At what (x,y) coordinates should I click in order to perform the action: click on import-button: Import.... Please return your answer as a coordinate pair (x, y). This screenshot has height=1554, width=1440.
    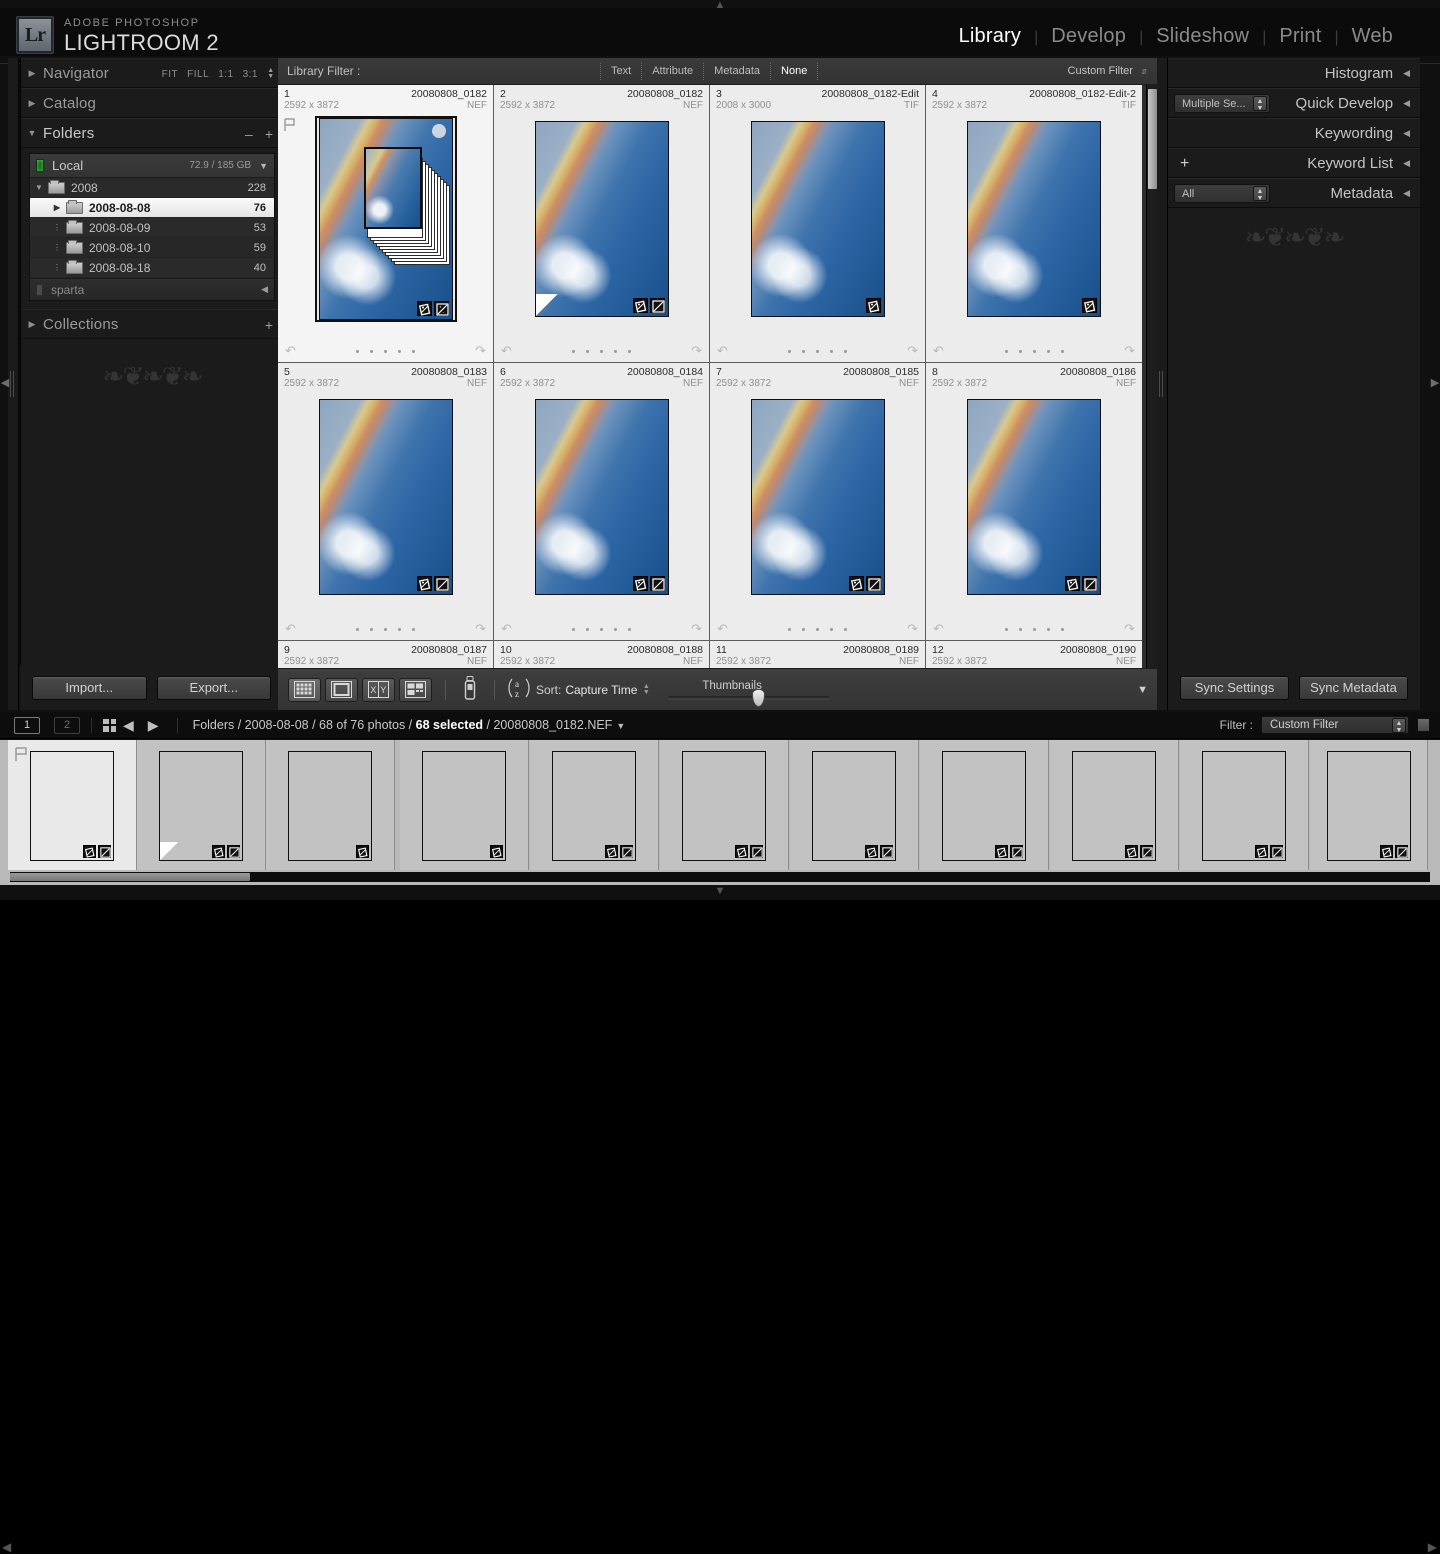
    Looking at the image, I should click on (89, 687).